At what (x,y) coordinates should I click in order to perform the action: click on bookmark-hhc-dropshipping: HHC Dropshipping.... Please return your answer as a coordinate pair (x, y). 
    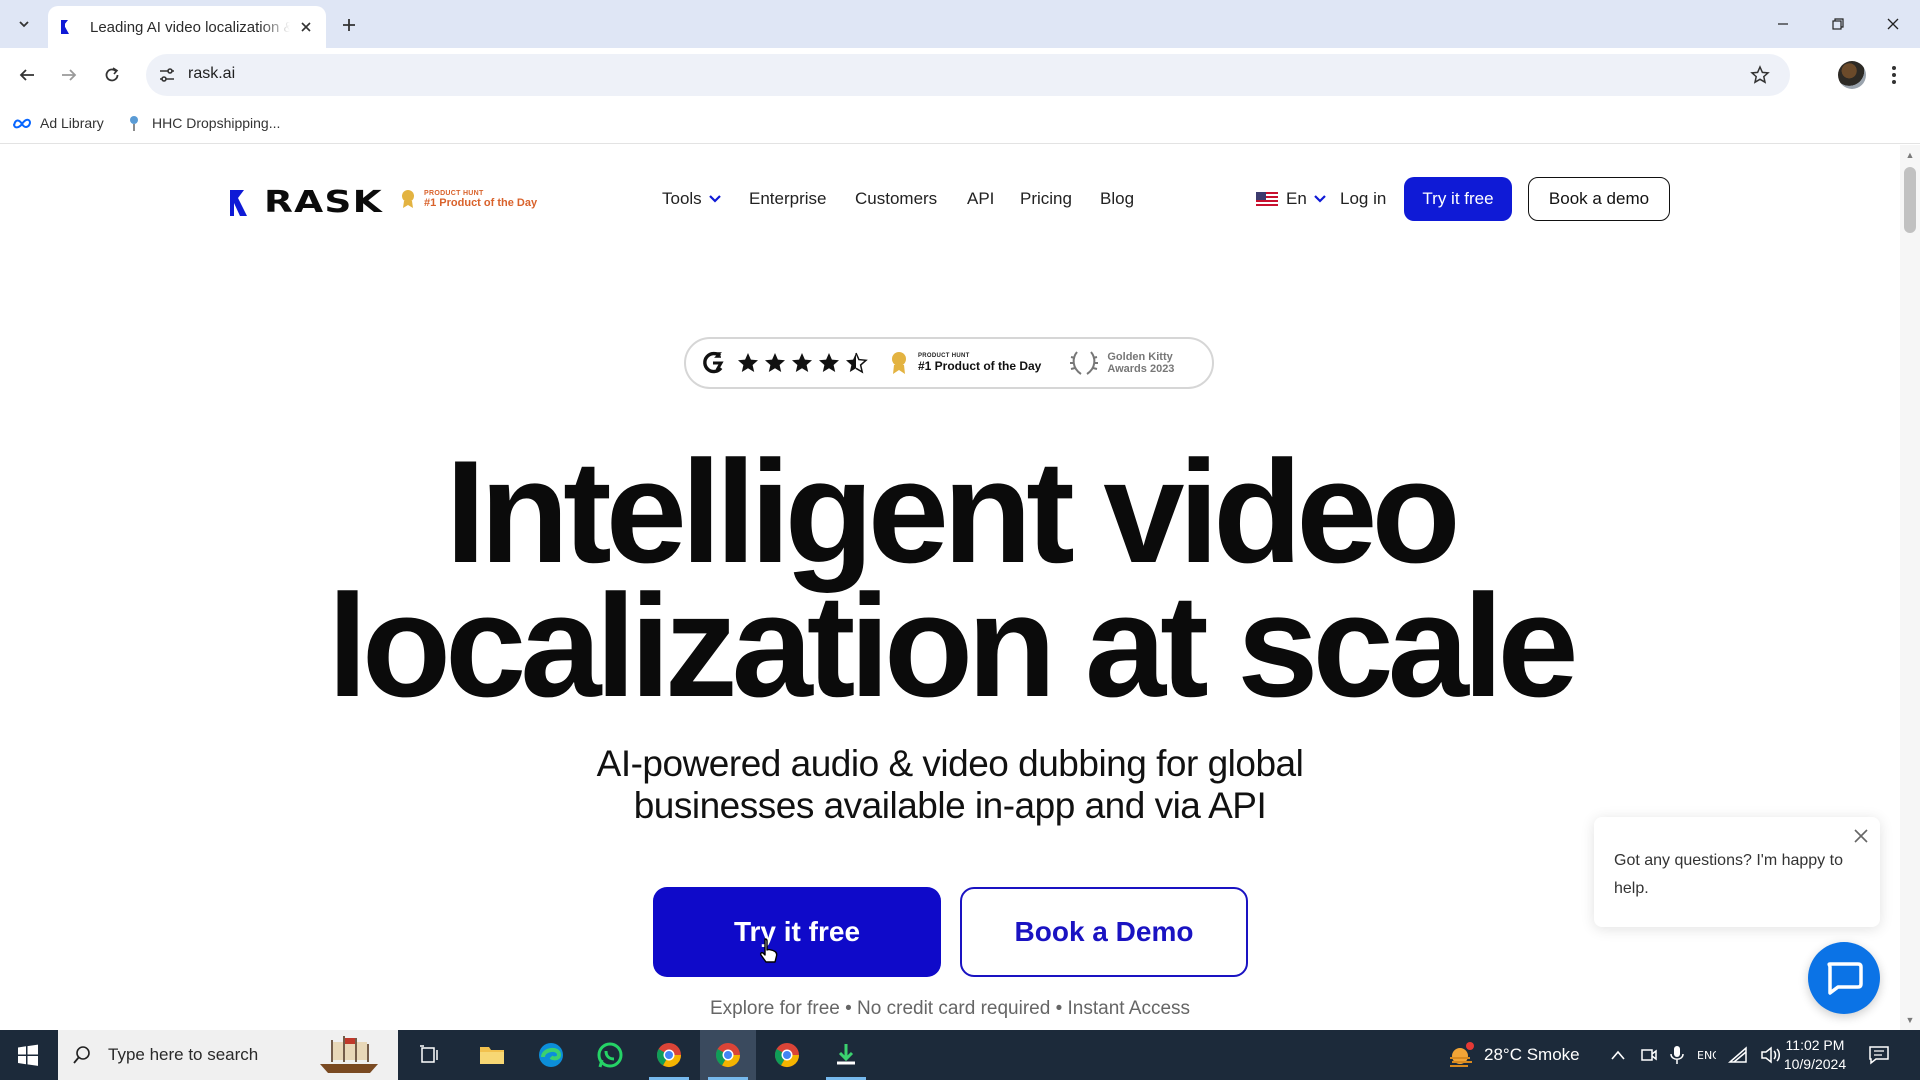
    Looking at the image, I should click on (202, 123).